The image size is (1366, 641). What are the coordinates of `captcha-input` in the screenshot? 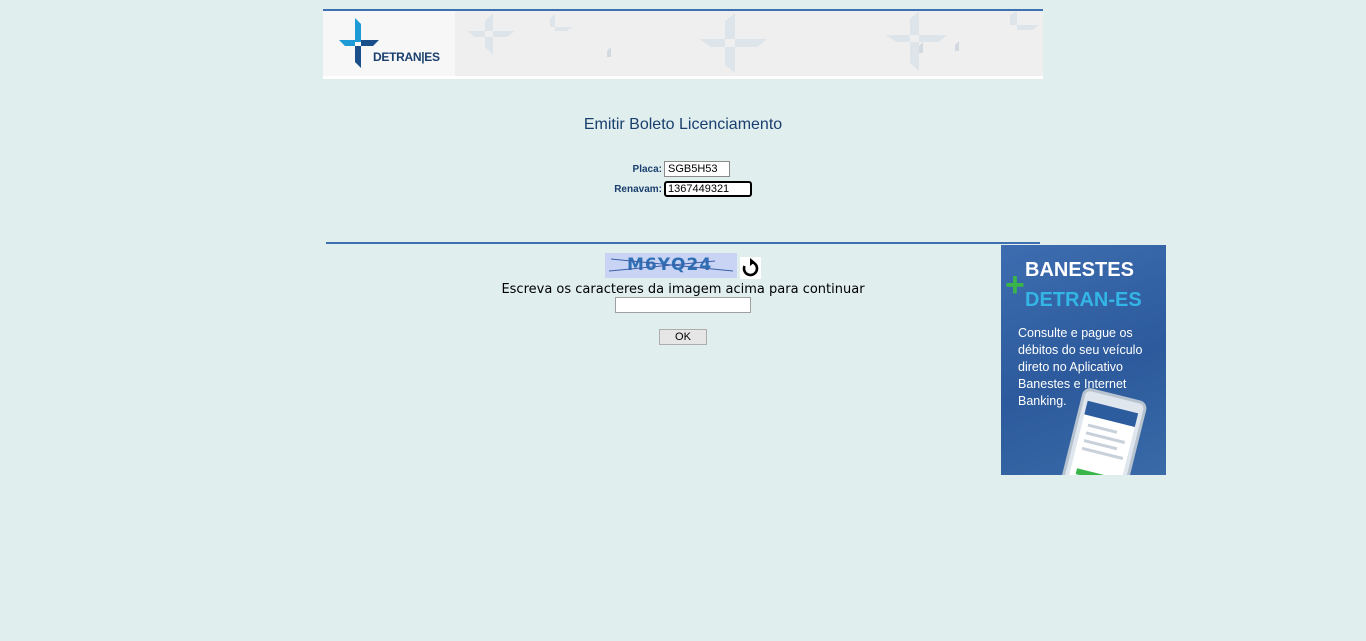 It's located at (683, 305).